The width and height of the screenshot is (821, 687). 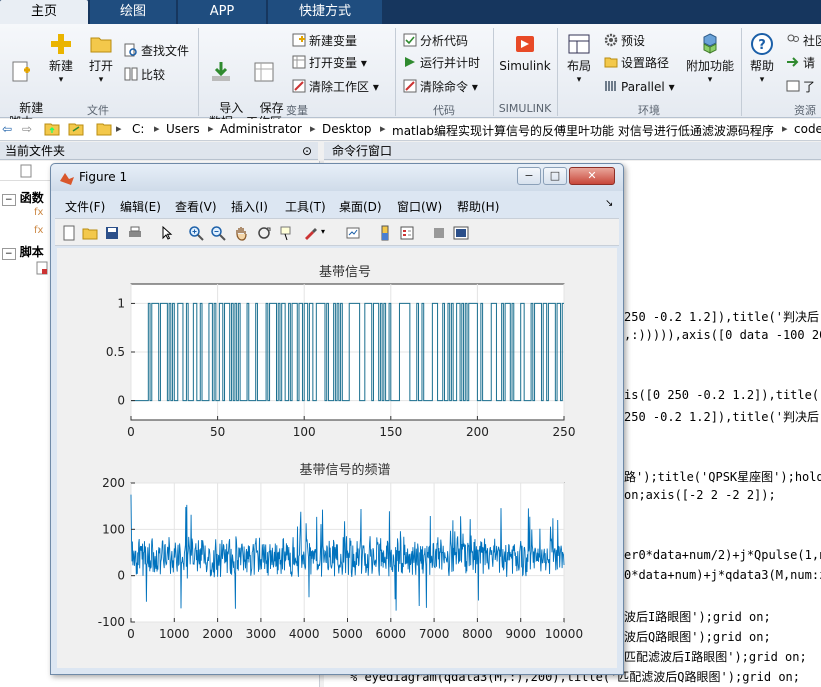 I want to click on tree-node-label: 函数, so click(x=31, y=198).